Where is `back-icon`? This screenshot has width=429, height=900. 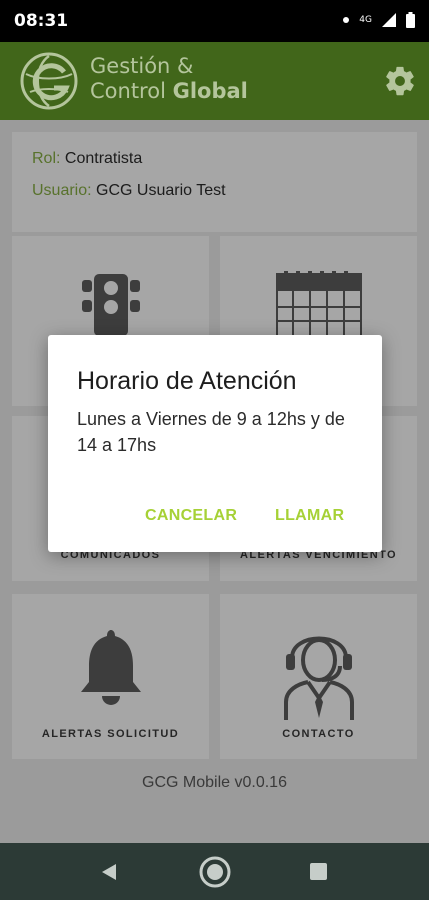
back-icon is located at coordinates (109, 872).